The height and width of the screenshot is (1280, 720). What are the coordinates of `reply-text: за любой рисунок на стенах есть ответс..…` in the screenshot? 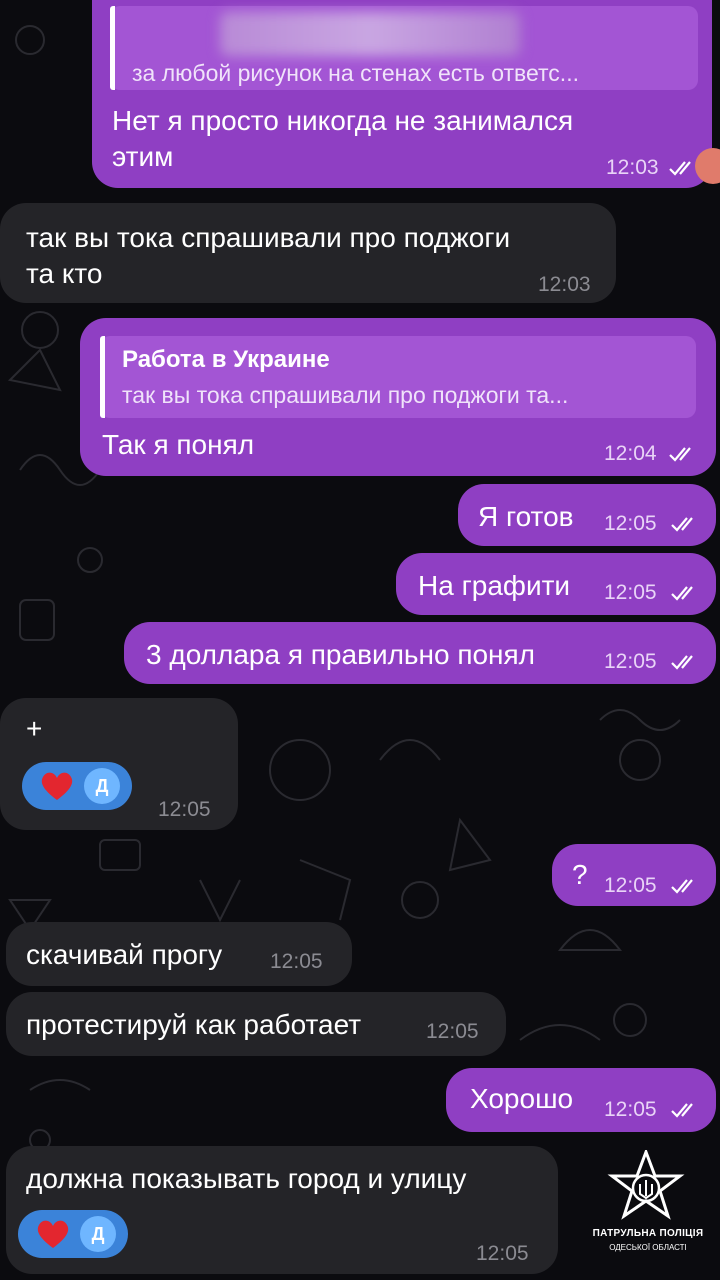 It's located at (355, 73).